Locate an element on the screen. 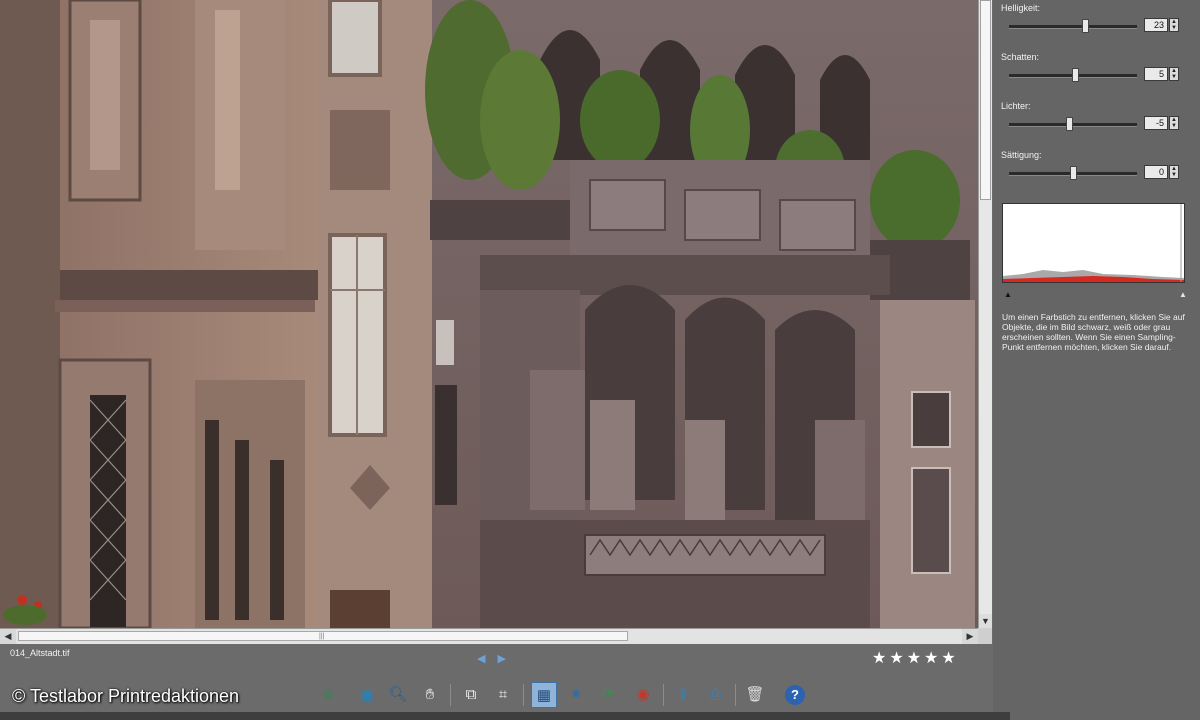 This screenshot has height=720, width=1200. brightness-label: Helligkeit: is located at coordinates (1021, 8).